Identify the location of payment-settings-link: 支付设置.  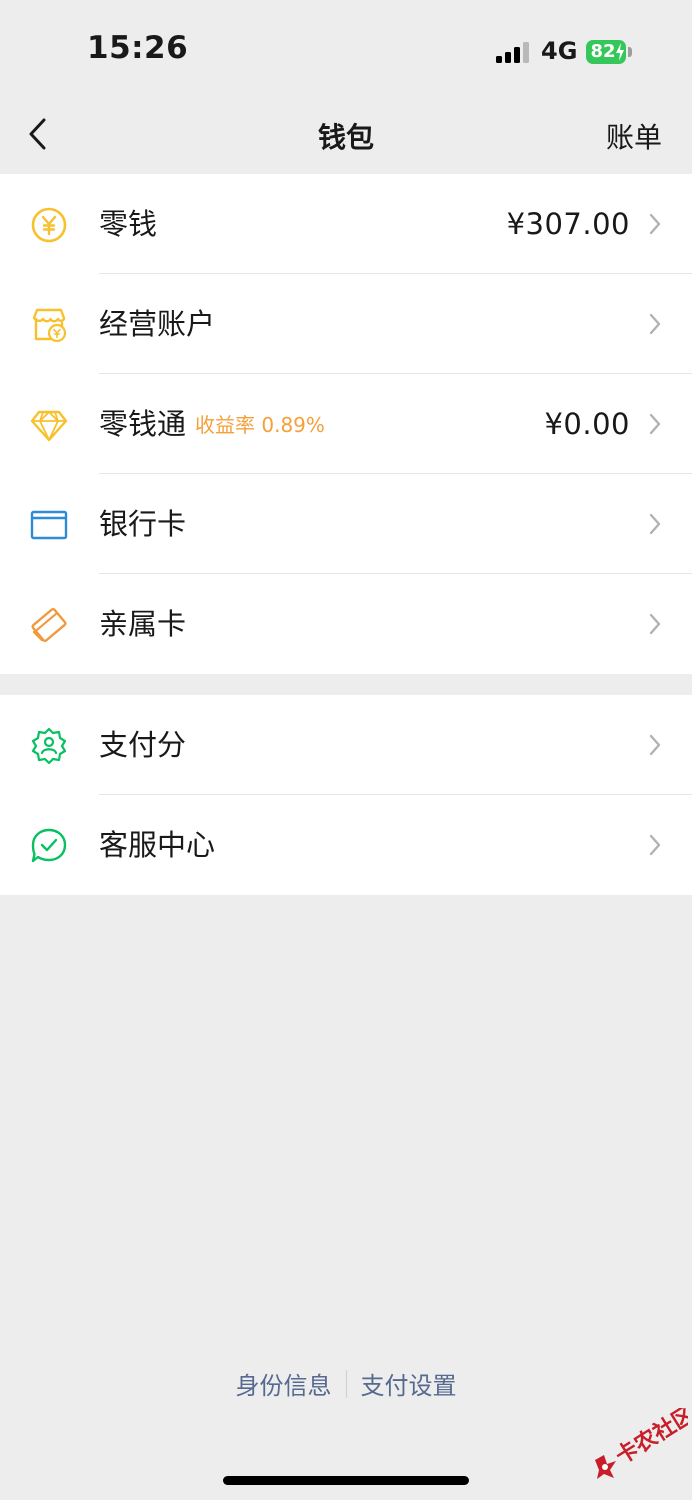
(409, 1383).